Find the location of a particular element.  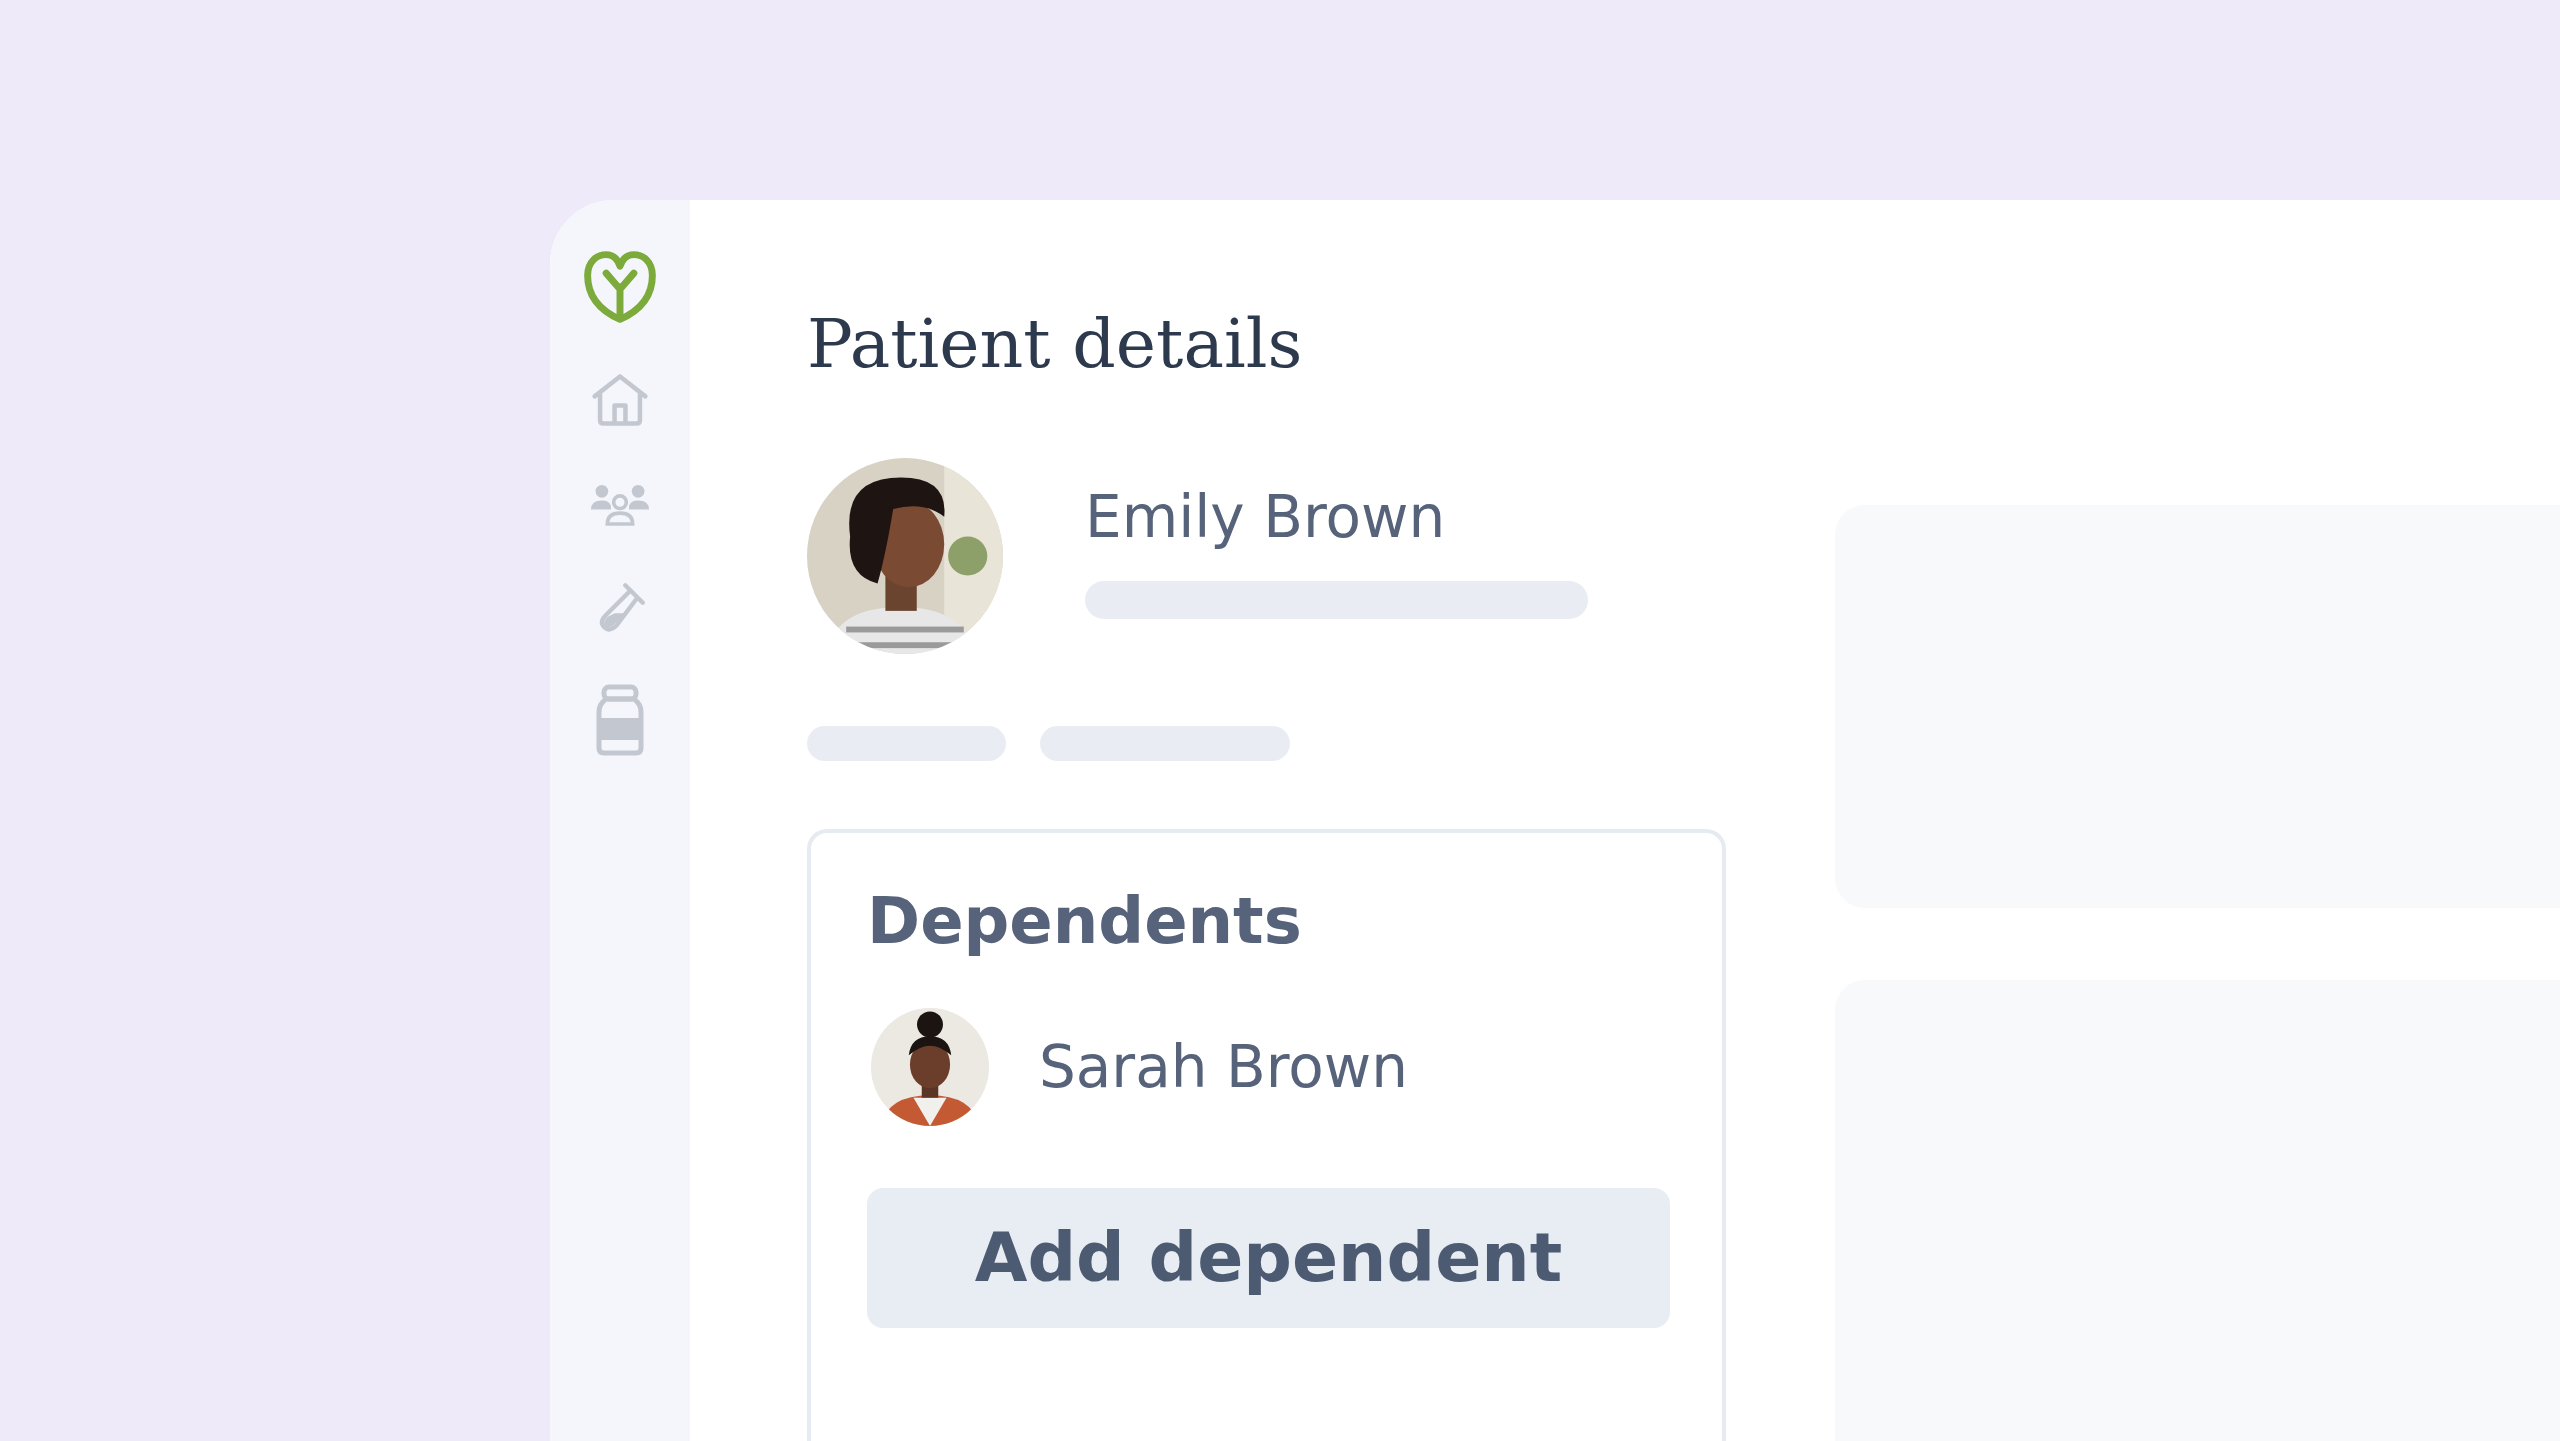

dependent-name: Sarah Brown is located at coordinates (1223, 1066).